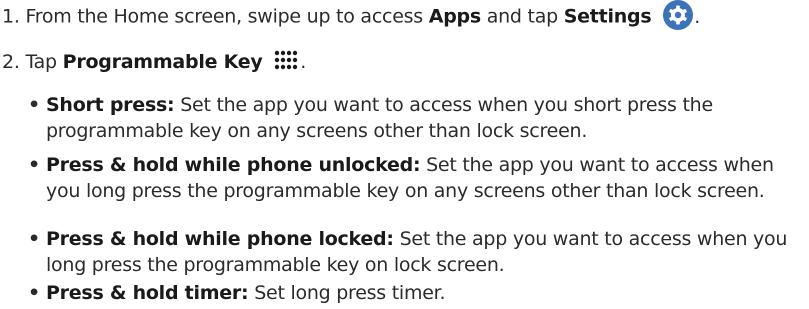 This screenshot has width=809, height=309. What do you see at coordinates (522, 16) in the screenshot?
I see `step-1-text-mid: and tap` at bounding box center [522, 16].